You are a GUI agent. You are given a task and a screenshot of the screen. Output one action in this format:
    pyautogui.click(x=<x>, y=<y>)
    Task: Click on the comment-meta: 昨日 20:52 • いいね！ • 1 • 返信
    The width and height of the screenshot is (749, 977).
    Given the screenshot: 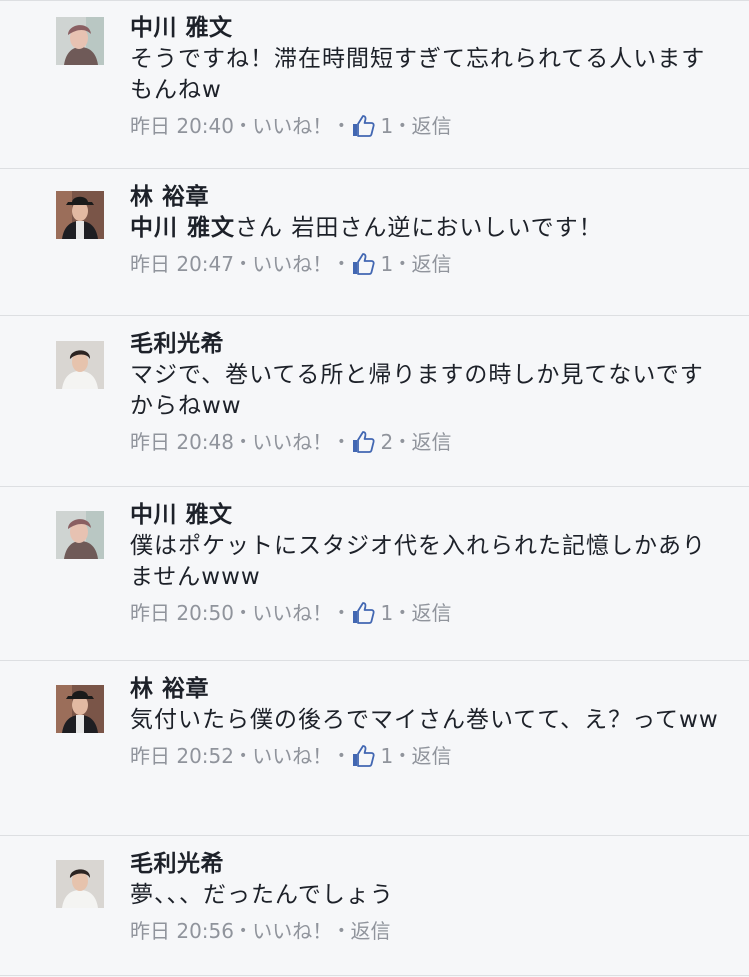 What is the action you would take?
    pyautogui.click(x=427, y=756)
    